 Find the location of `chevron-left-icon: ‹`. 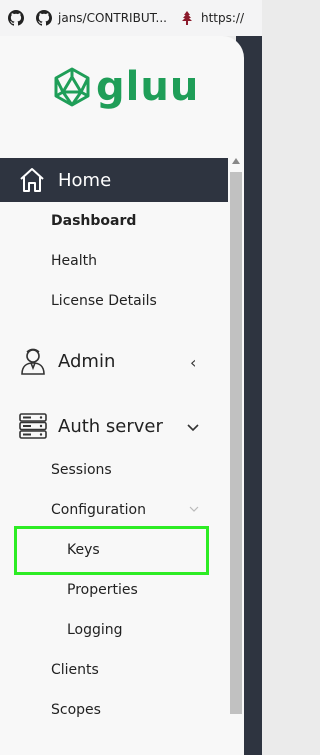

chevron-left-icon: ‹ is located at coordinates (193, 362).